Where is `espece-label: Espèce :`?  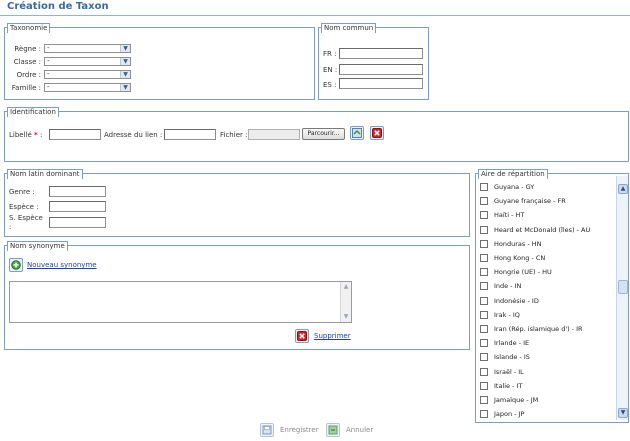
espece-label: Espèce : is located at coordinates (24, 207).